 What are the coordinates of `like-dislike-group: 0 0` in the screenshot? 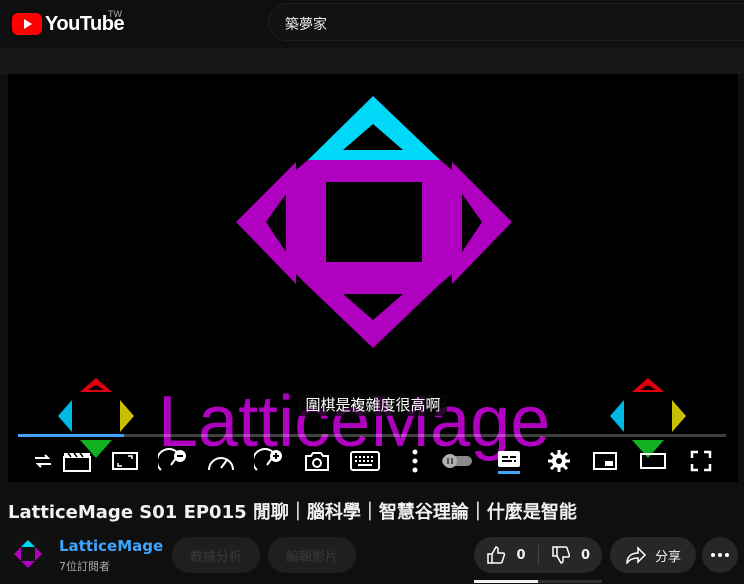 It's located at (538, 555).